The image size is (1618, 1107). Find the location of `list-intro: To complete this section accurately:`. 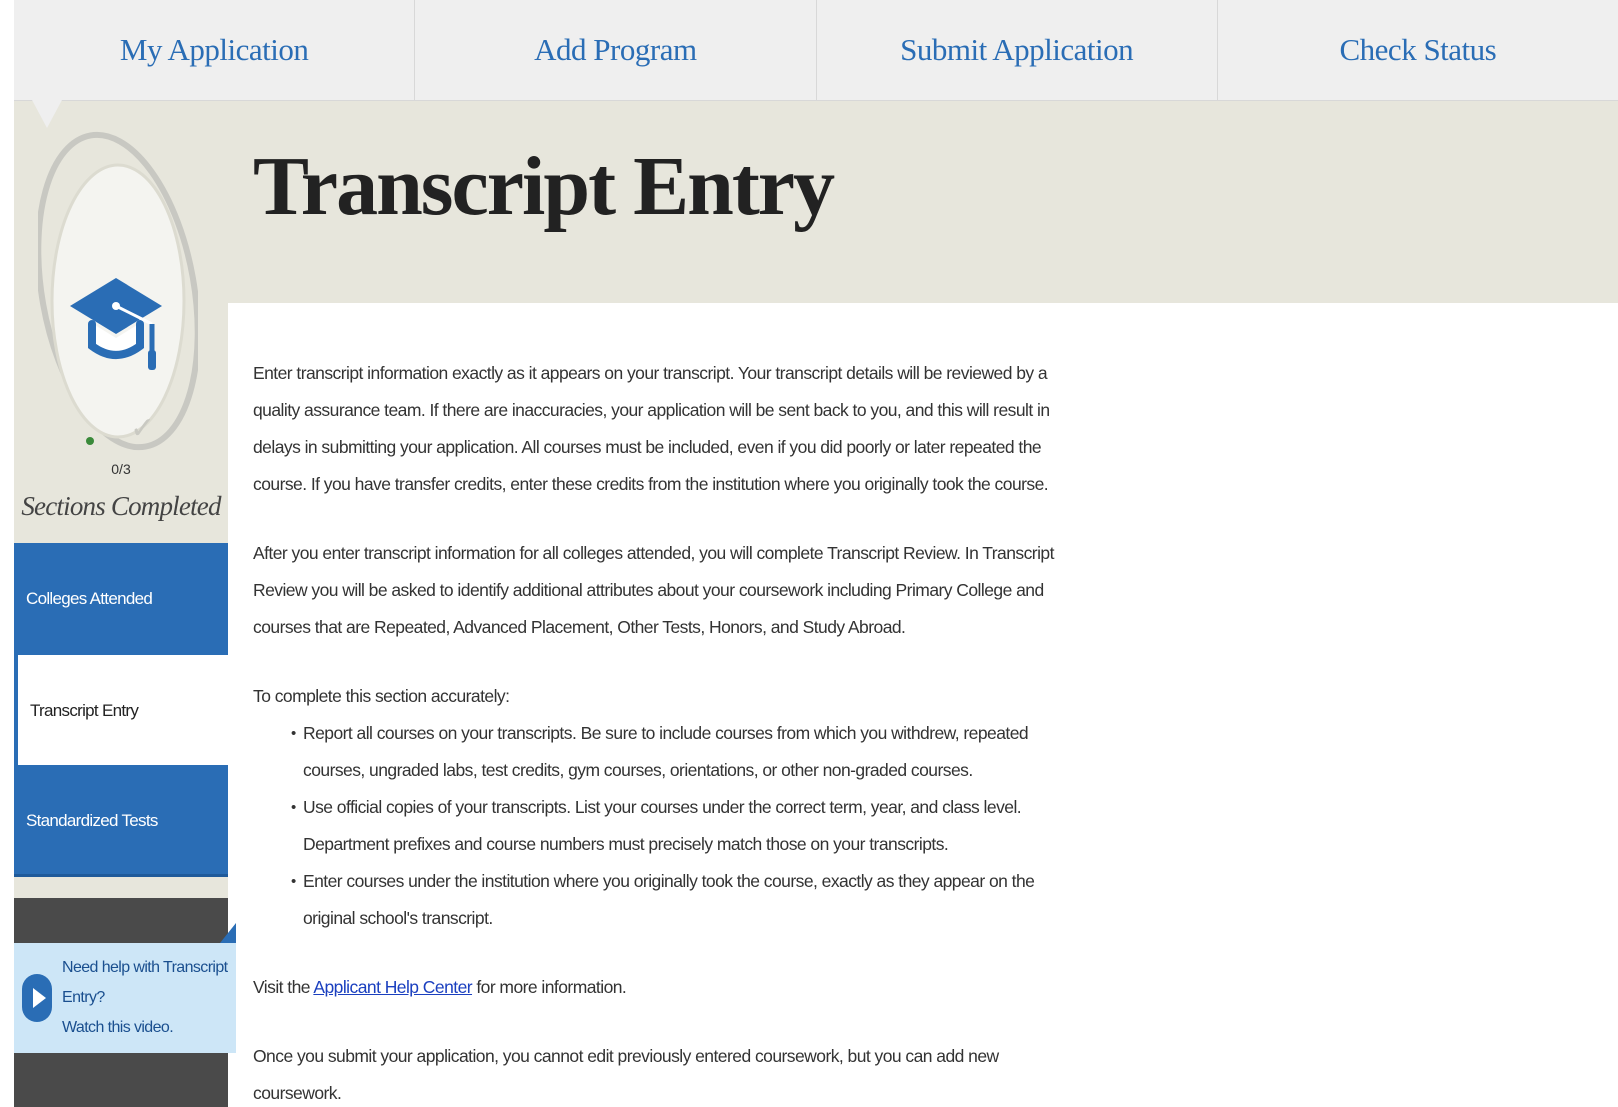

list-intro: To complete this section accurately: is located at coordinates (381, 696).